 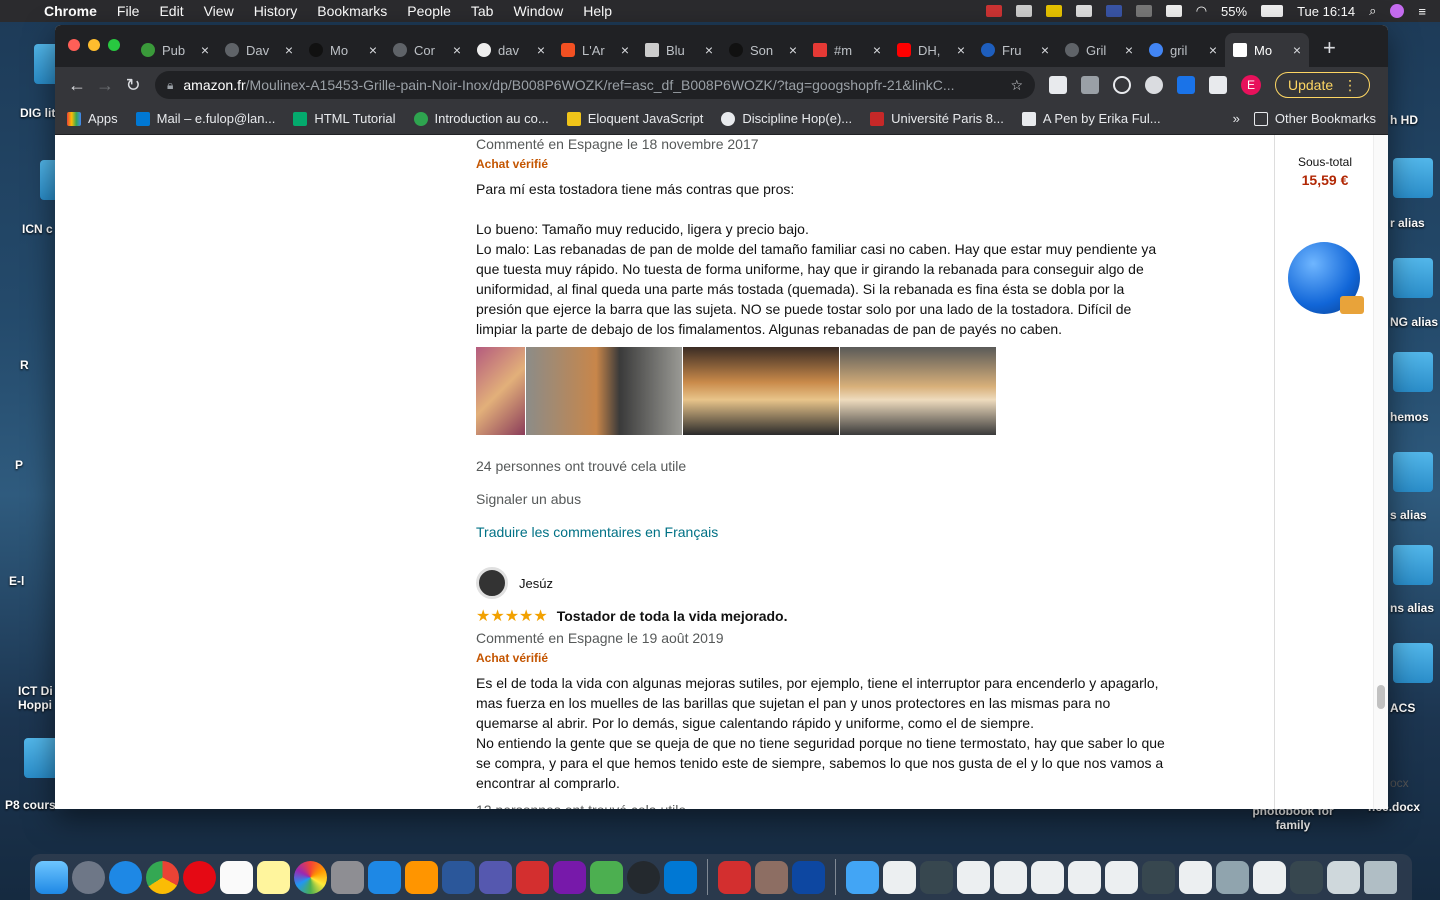 I want to click on bookmarks-overflow-icon: », so click(x=1236, y=118).